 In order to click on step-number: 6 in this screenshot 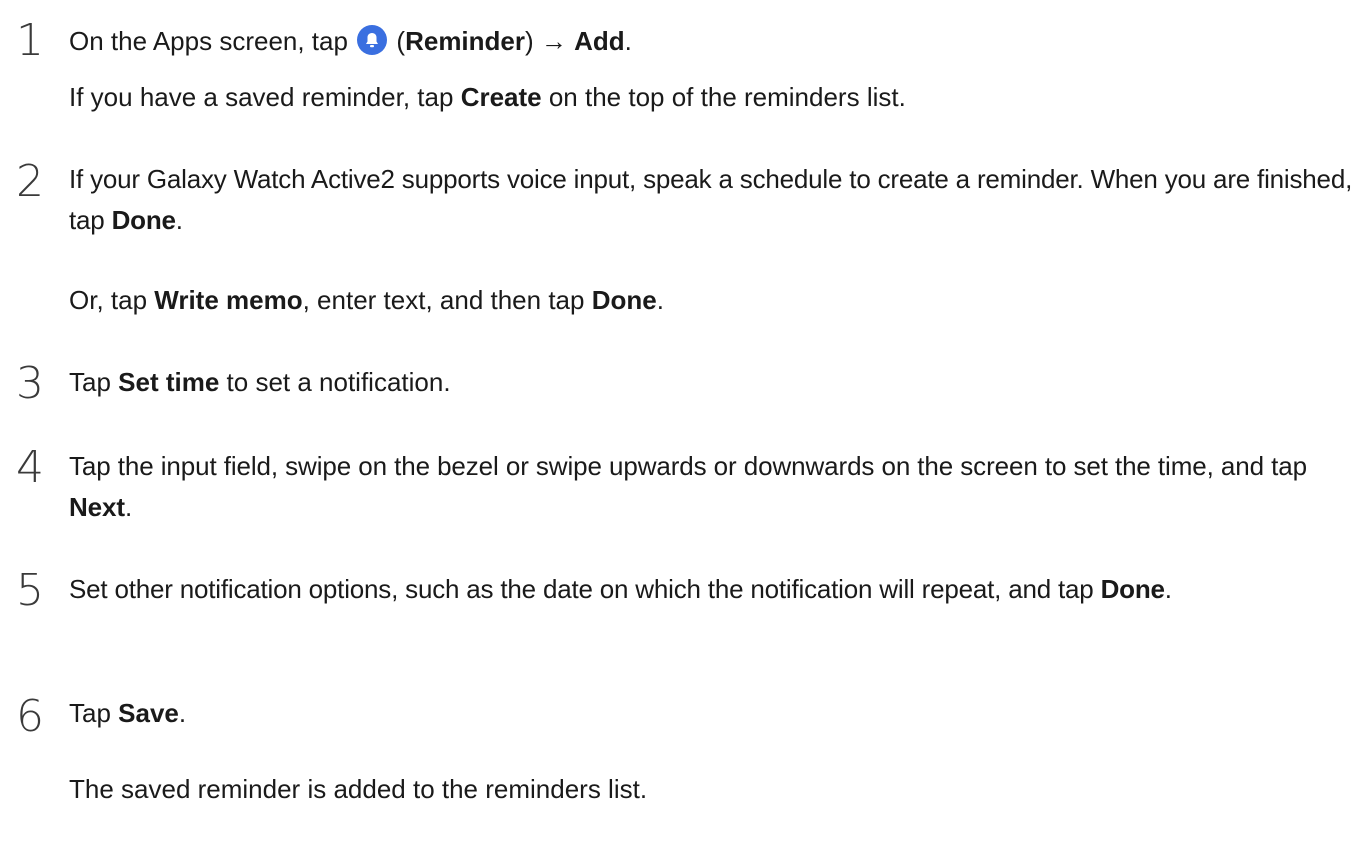, I will do `click(30, 716)`.